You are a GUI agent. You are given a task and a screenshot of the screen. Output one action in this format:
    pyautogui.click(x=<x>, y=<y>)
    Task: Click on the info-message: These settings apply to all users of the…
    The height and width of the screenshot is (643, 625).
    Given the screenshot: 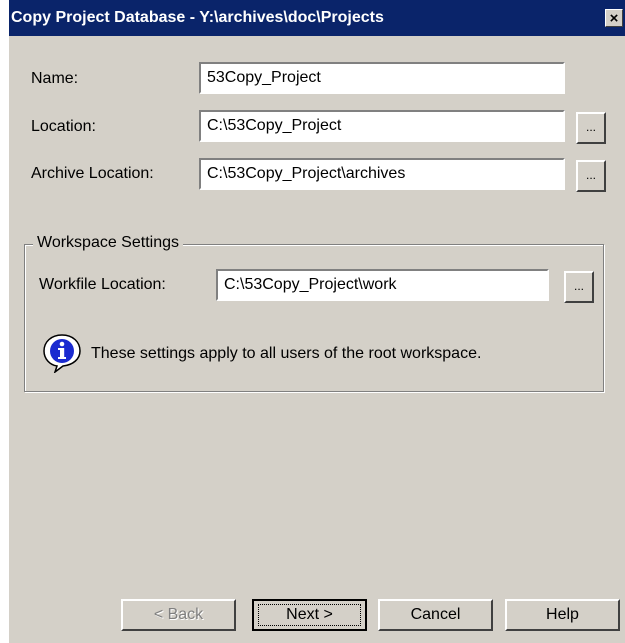 What is the action you would take?
    pyautogui.click(x=286, y=353)
    